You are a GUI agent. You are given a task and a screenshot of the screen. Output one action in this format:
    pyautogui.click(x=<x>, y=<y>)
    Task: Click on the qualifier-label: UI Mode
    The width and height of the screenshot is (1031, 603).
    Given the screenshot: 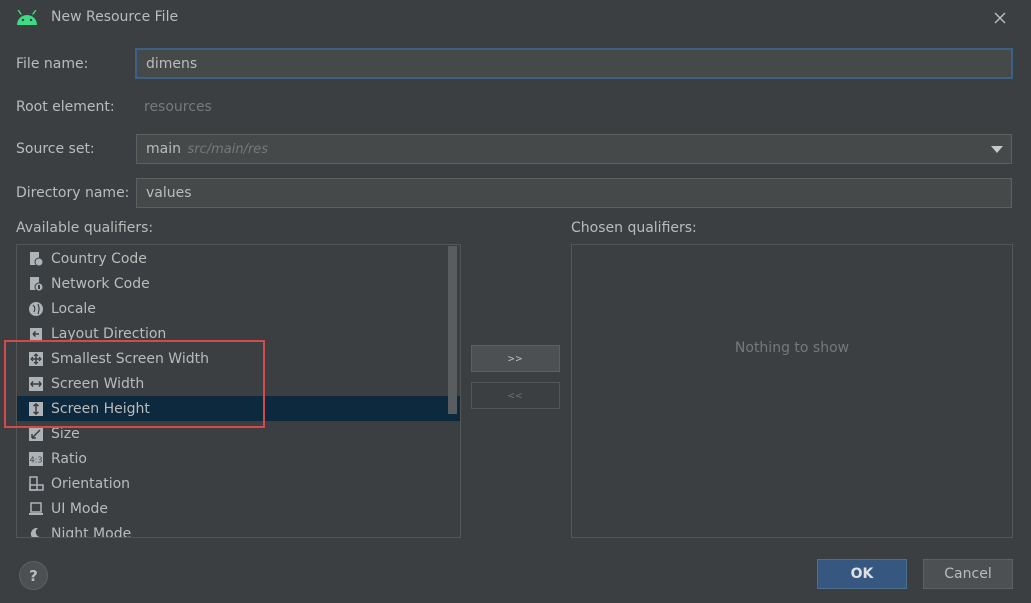 What is the action you would take?
    pyautogui.click(x=79, y=508)
    